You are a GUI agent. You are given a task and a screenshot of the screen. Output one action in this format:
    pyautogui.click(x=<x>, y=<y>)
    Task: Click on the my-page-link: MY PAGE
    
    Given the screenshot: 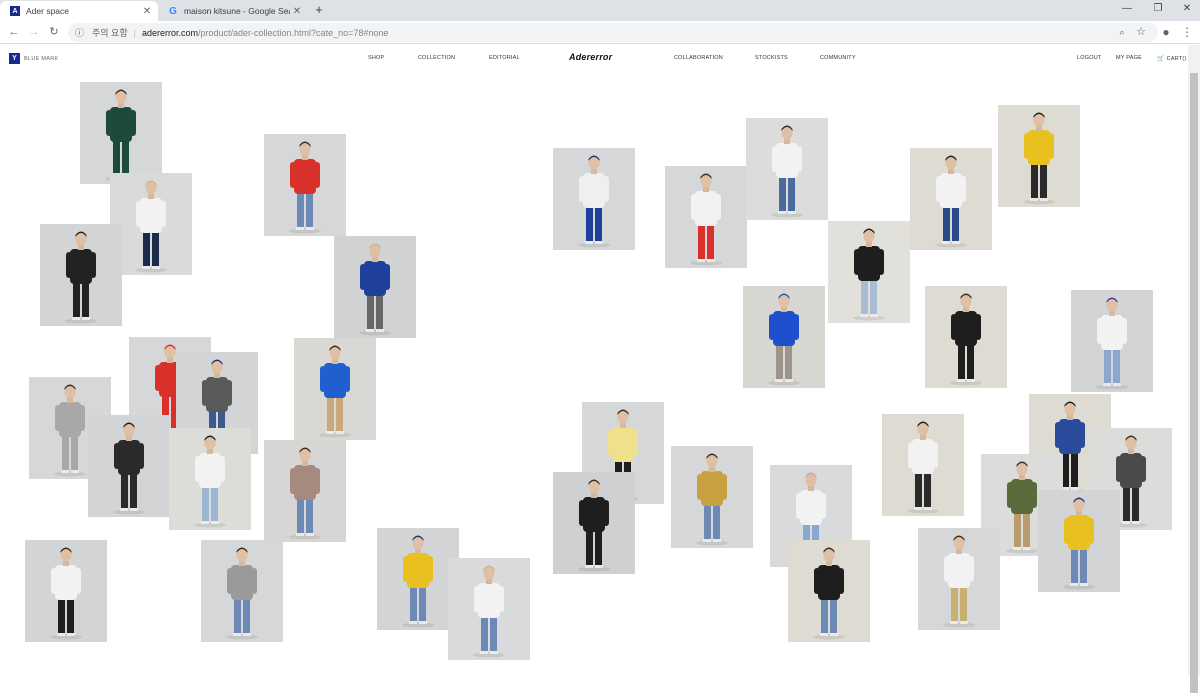 What is the action you would take?
    pyautogui.click(x=1129, y=58)
    